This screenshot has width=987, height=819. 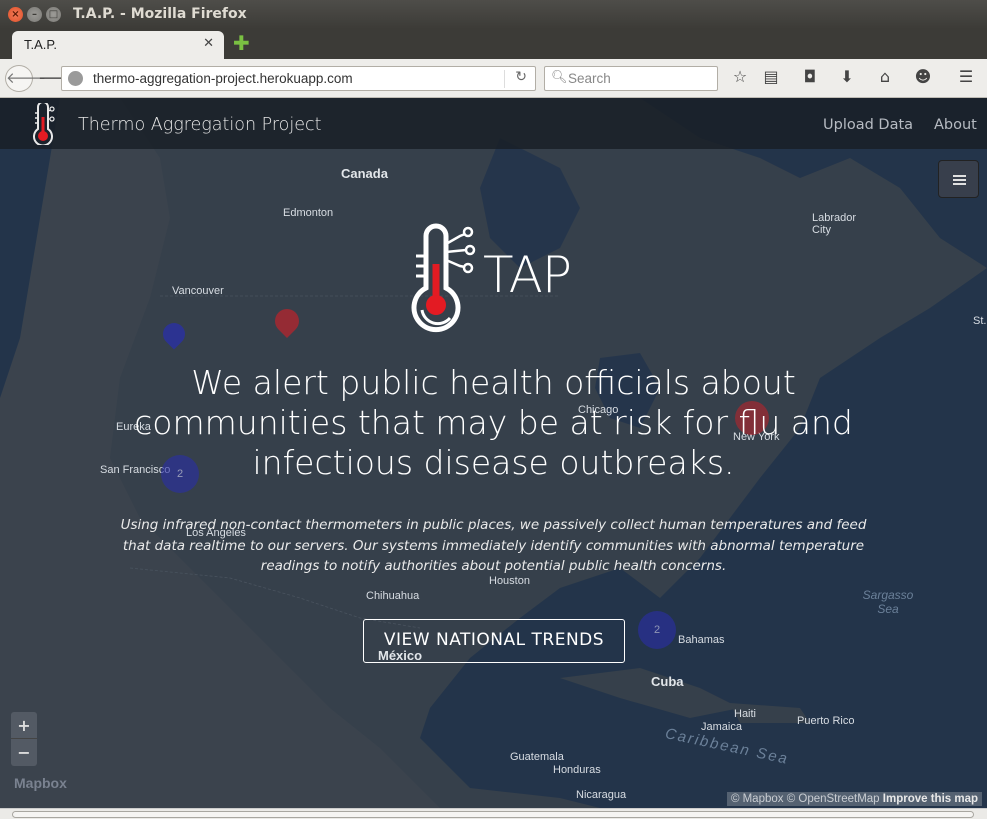 What do you see at coordinates (721, 727) in the screenshot?
I see `map-label: Jamaica` at bounding box center [721, 727].